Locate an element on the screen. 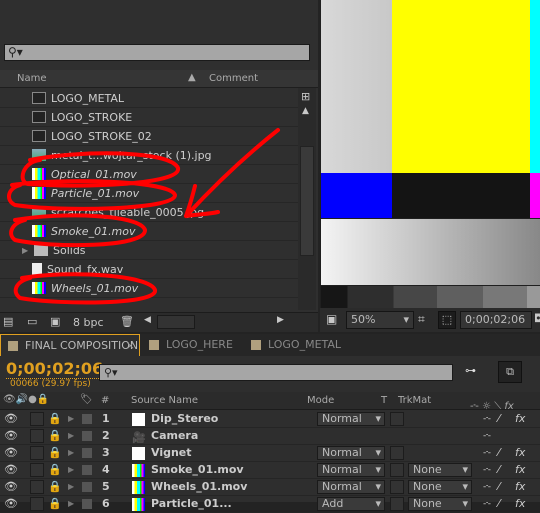 Image resolution: width=540 pixels, height=513 pixels. bpc-button: 8 bpc is located at coordinates (88, 322).